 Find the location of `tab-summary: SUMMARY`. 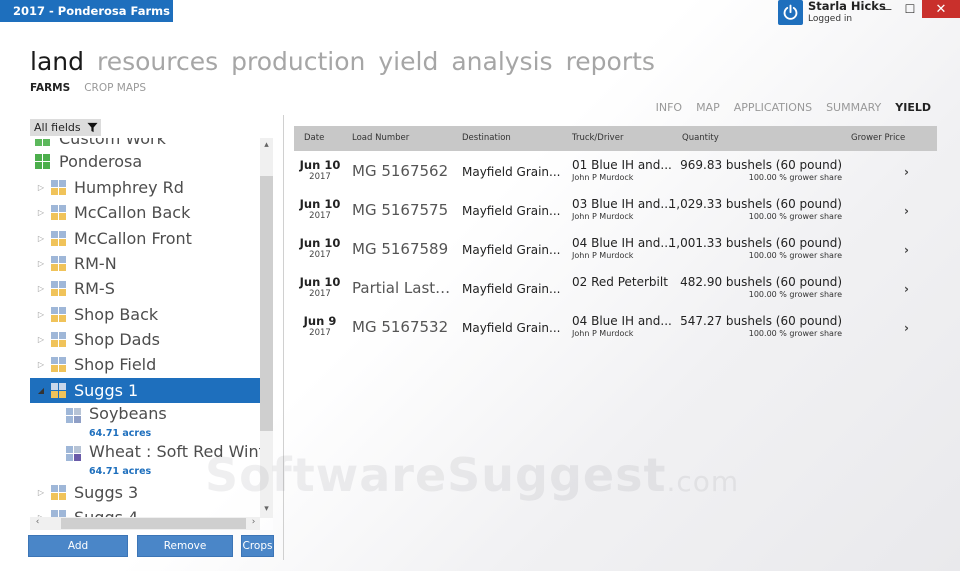

tab-summary: SUMMARY is located at coordinates (853, 107).